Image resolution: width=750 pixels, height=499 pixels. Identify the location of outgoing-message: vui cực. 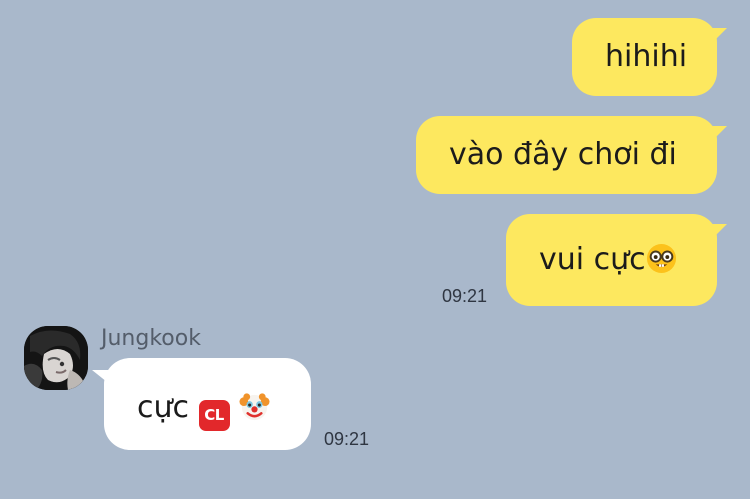
(611, 260).